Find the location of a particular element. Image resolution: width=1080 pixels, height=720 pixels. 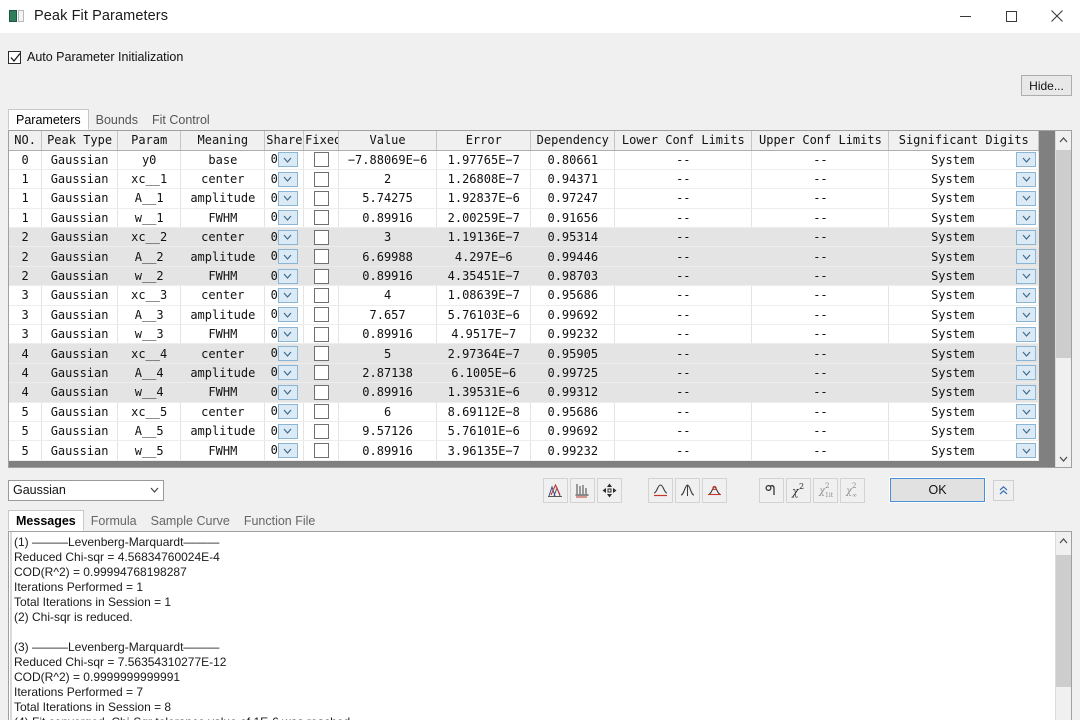

table-vertical-scrollbar is located at coordinates (1063, 299).